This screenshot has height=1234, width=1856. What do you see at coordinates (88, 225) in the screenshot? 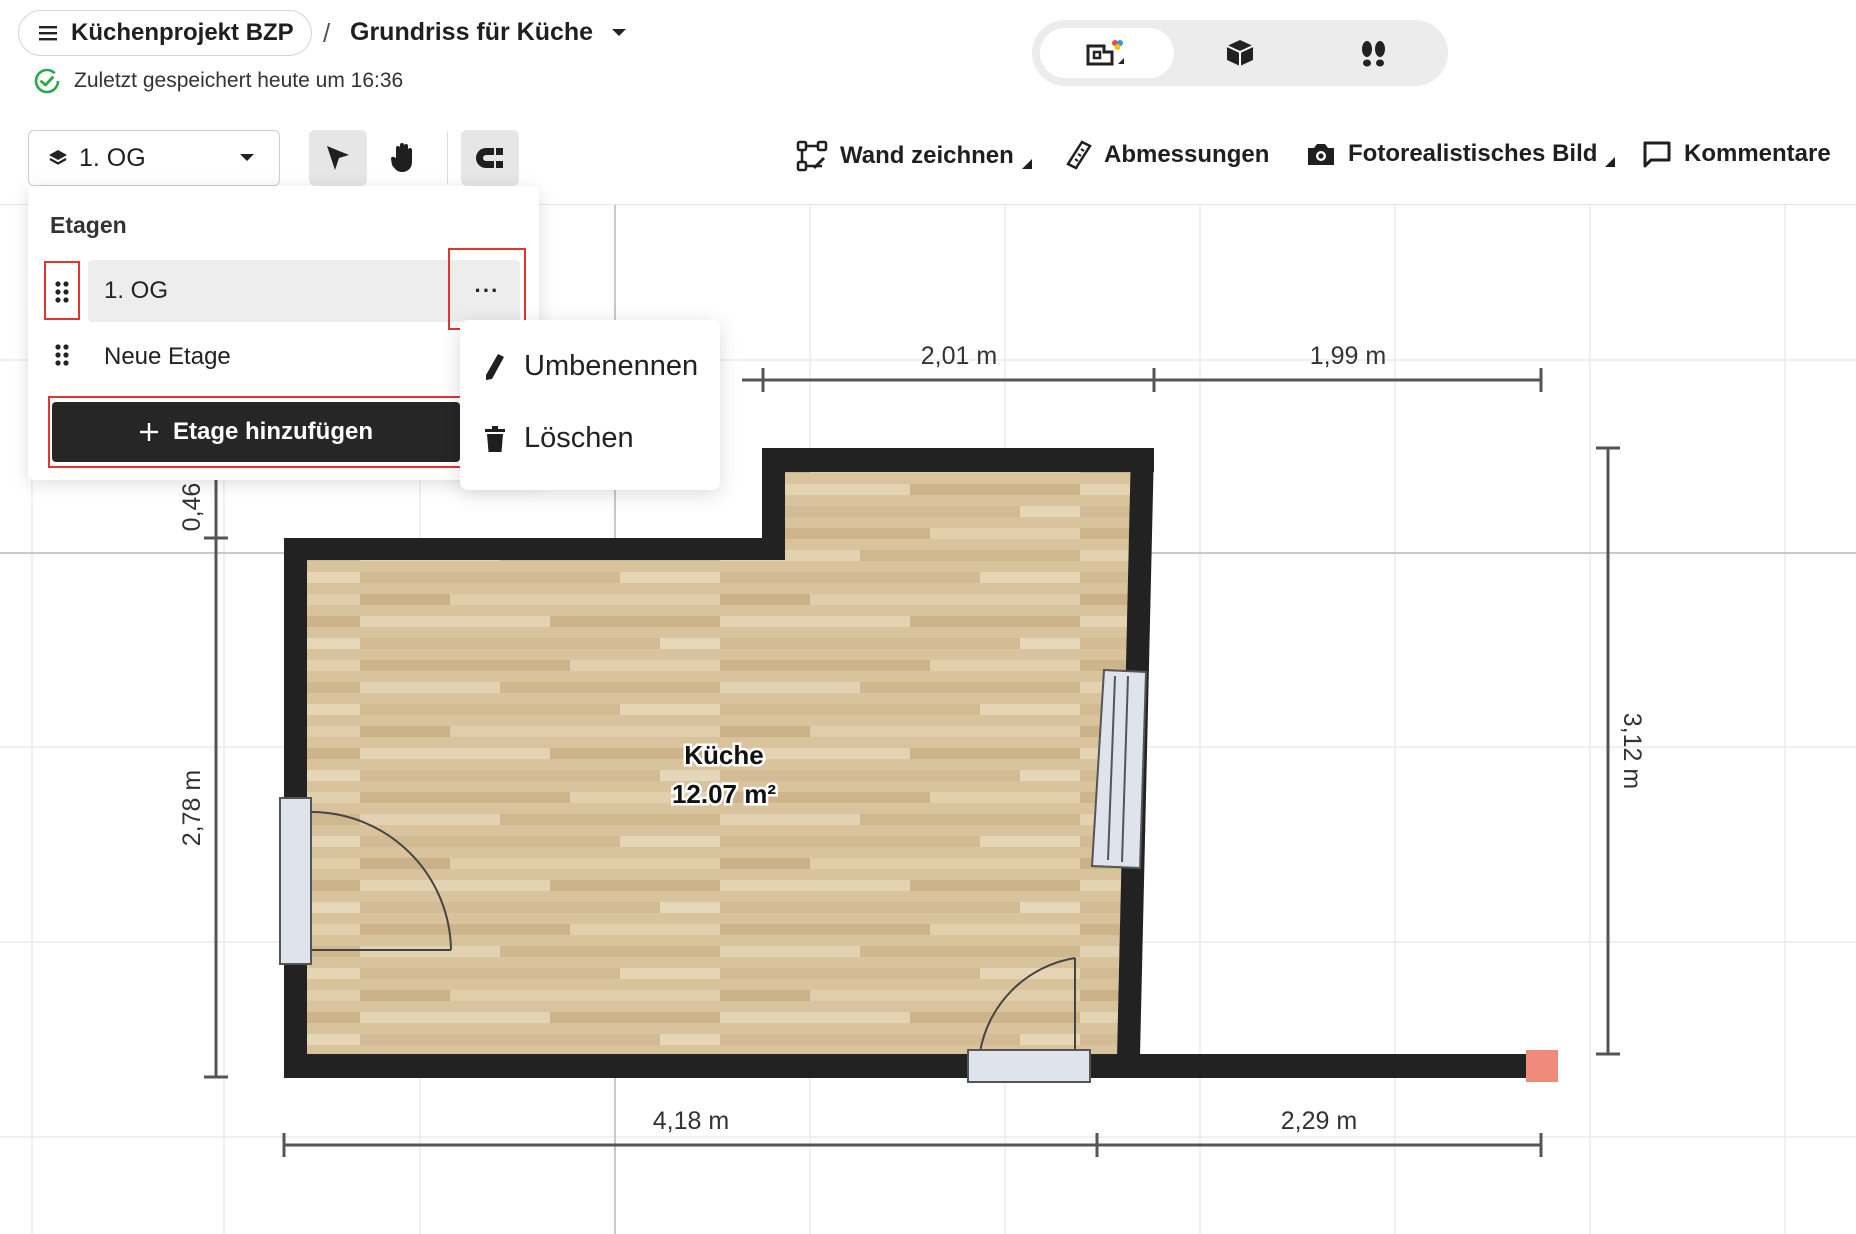
I see `floors-panel-title: Etagen` at bounding box center [88, 225].